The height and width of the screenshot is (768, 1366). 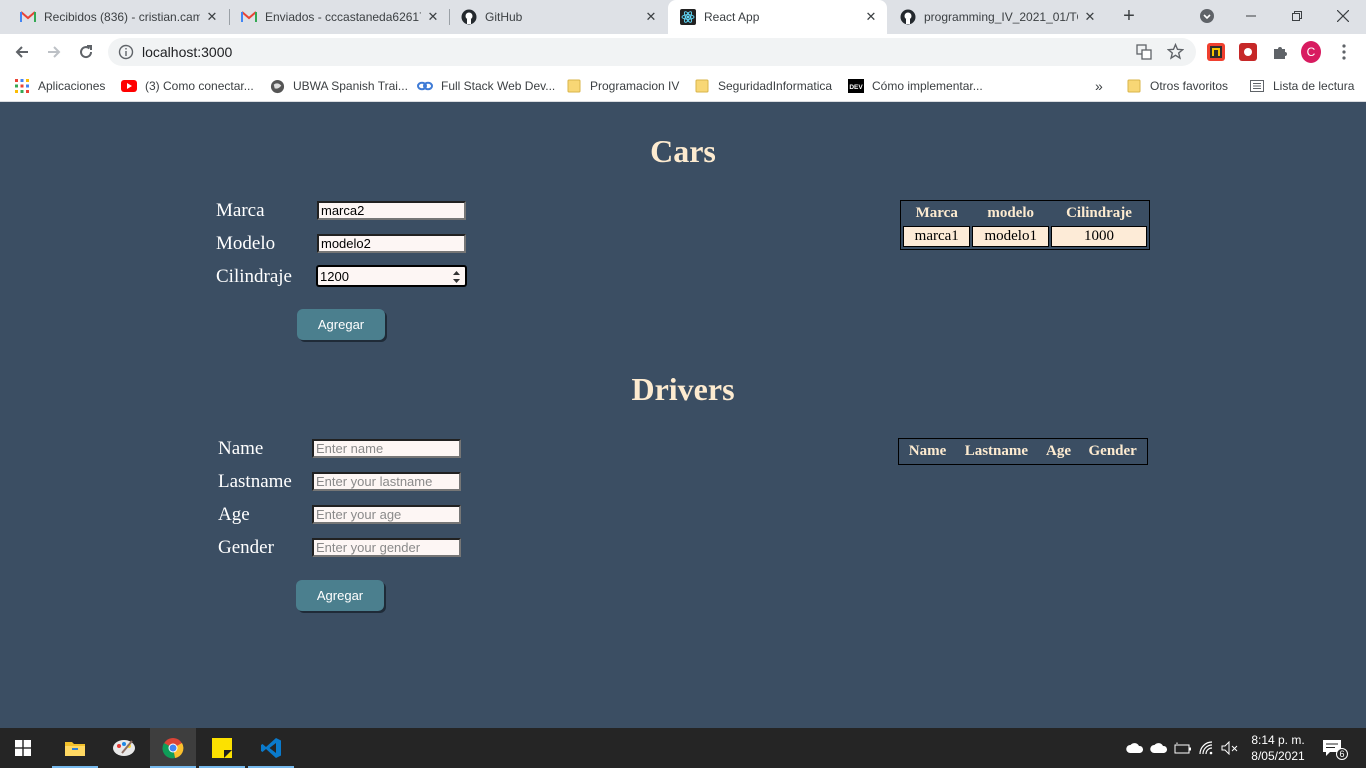 What do you see at coordinates (222, 748) in the screenshot?
I see `taskbar-sticky-notes` at bounding box center [222, 748].